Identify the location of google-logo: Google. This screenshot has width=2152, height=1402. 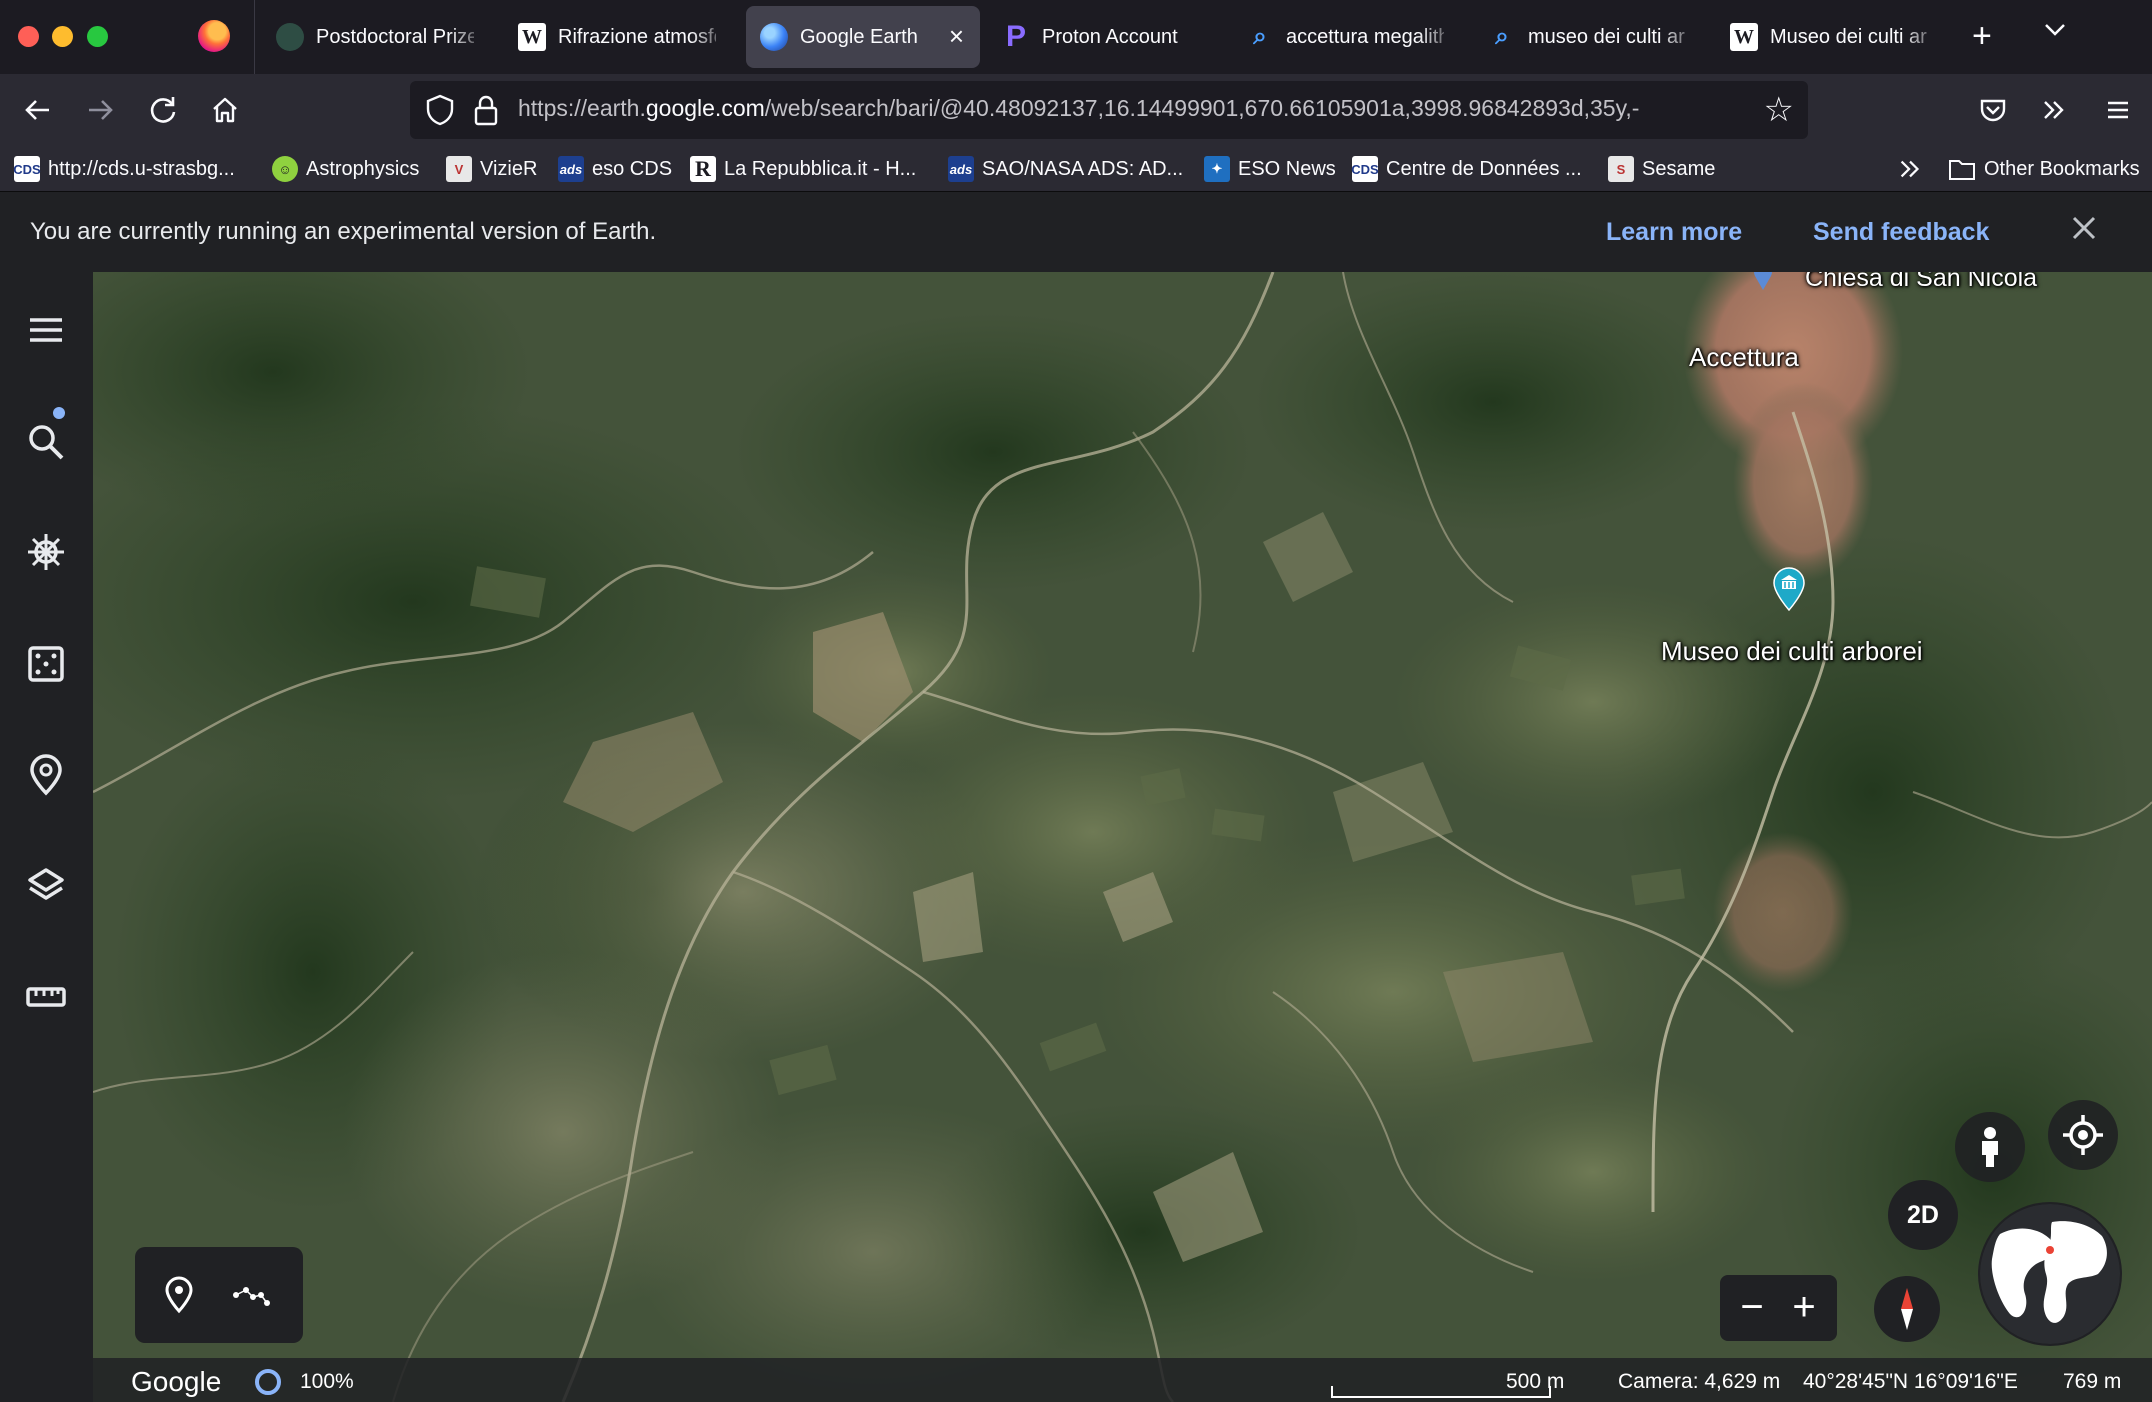
(176, 1381).